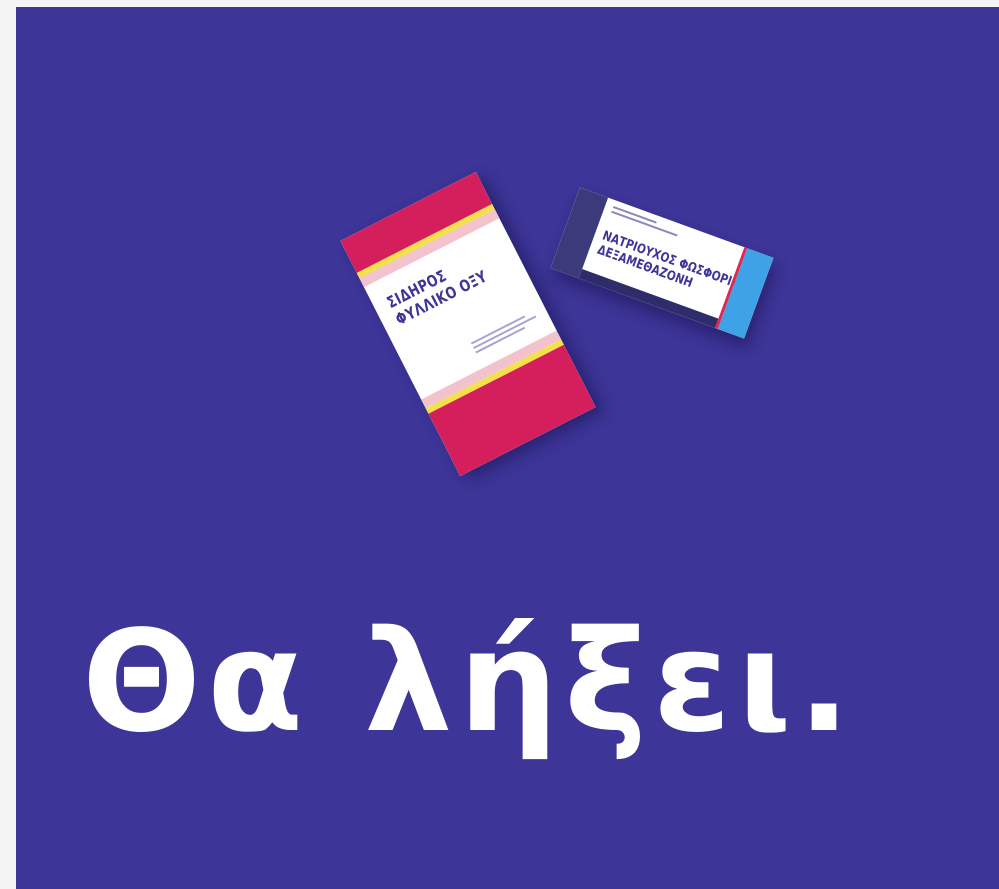 Image resolution: width=999 pixels, height=889 pixels. I want to click on fine-print, so click(645, 221).